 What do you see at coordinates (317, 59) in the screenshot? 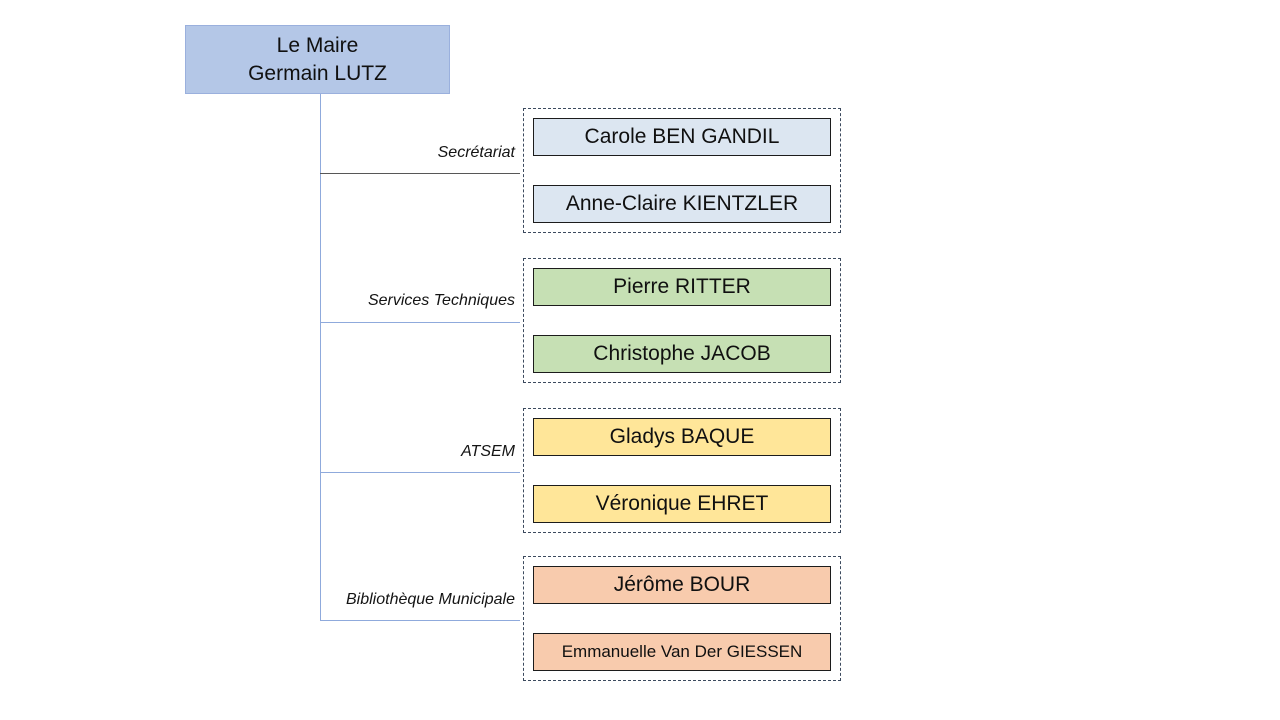
I see `root-node-le-maire: Le Maire Germain LUTZ` at bounding box center [317, 59].